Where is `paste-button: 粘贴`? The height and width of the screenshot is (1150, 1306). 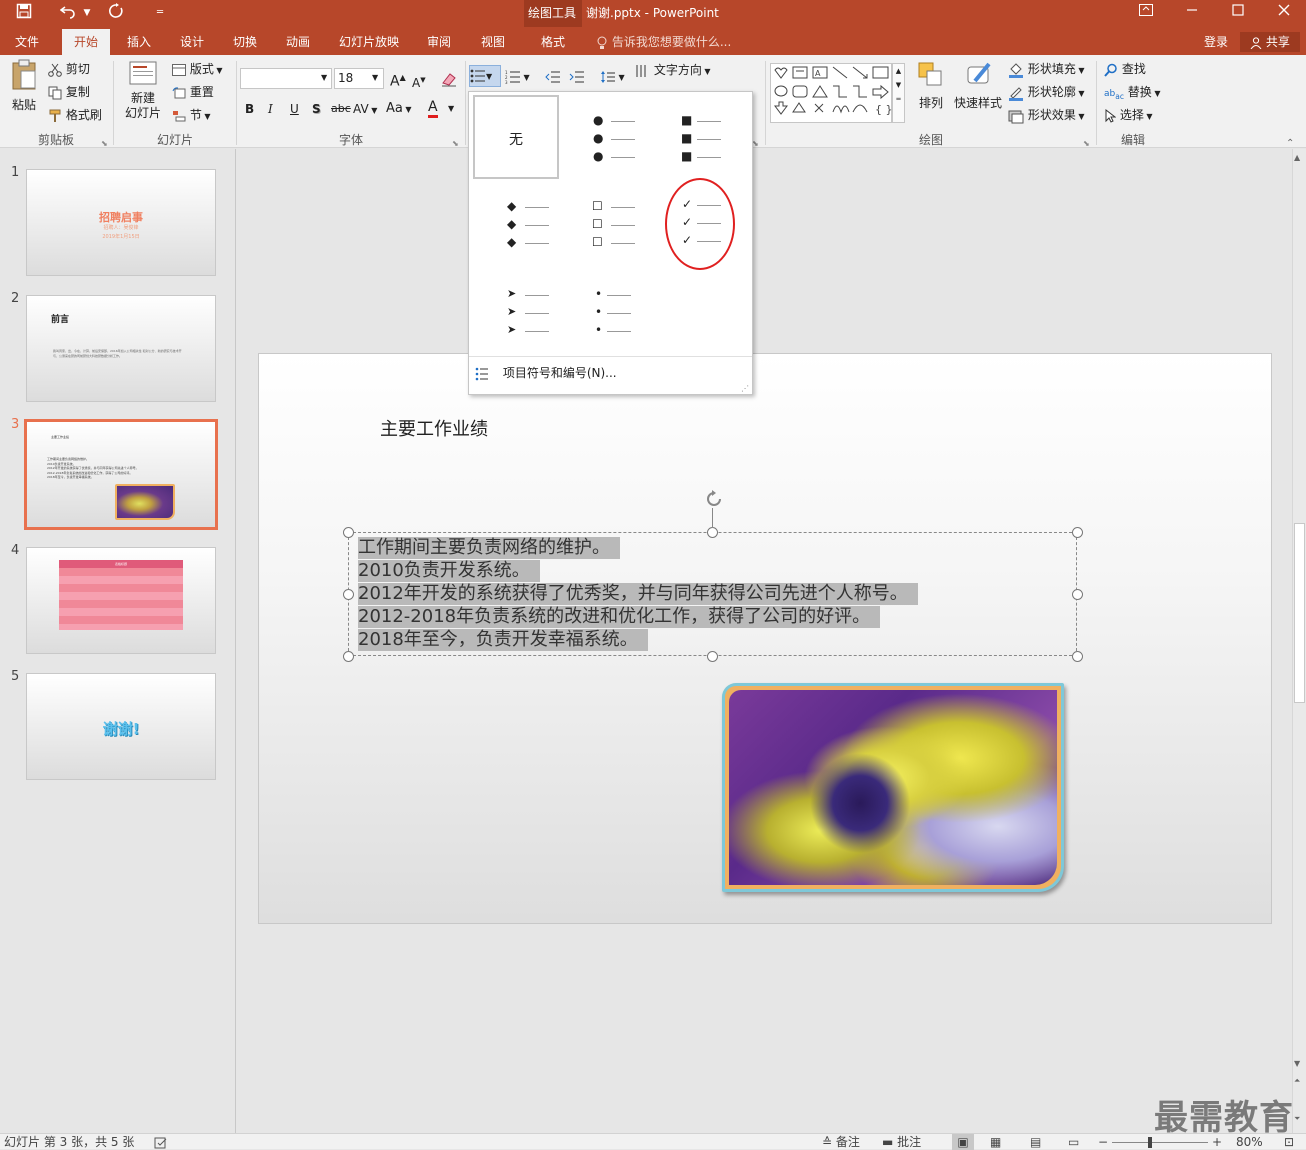
paste-button: 粘贴 is located at coordinates (24, 86).